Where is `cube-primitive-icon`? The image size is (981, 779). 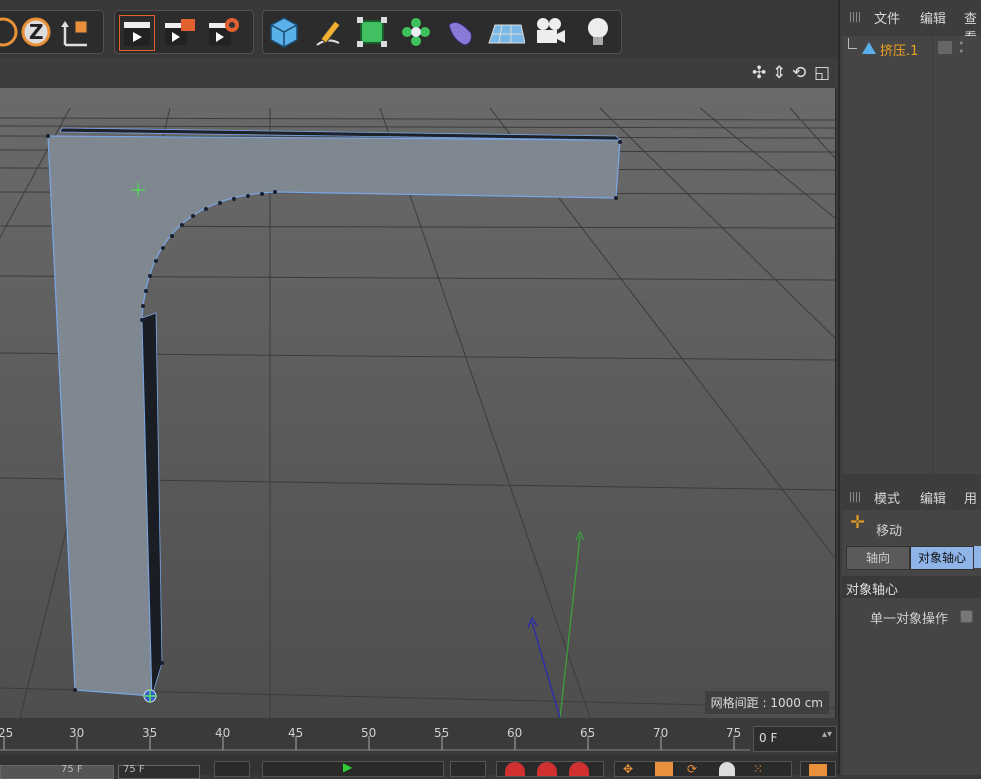 cube-primitive-icon is located at coordinates (284, 32).